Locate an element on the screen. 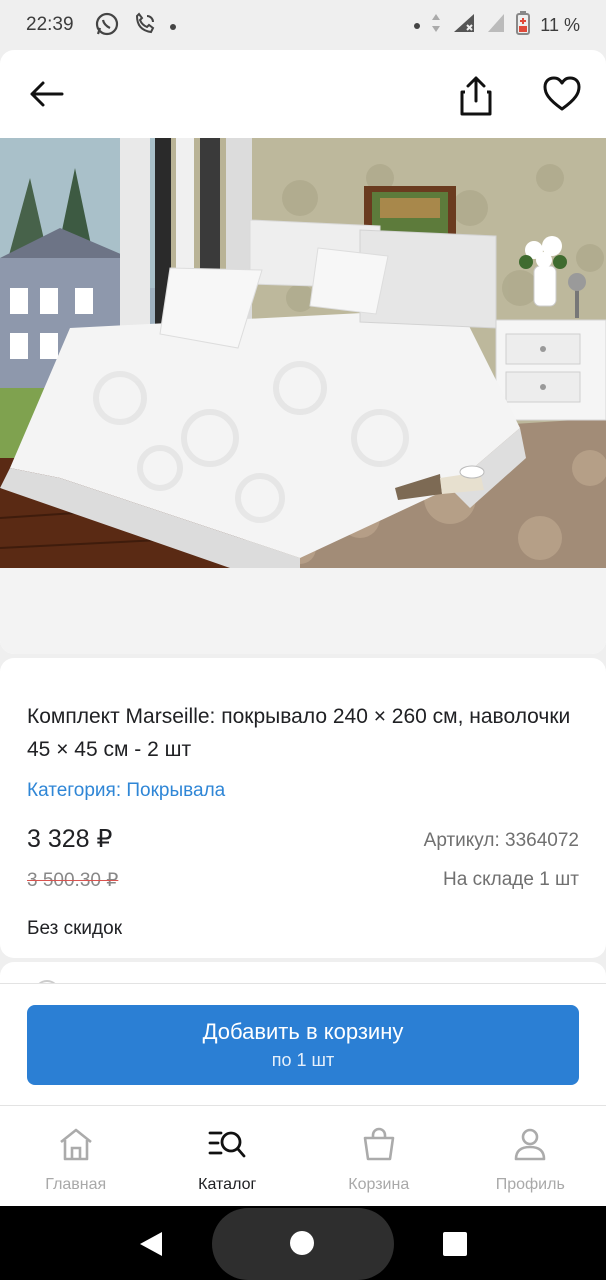  product-old-price: 3 500.30 ₽ is located at coordinates (73, 880).